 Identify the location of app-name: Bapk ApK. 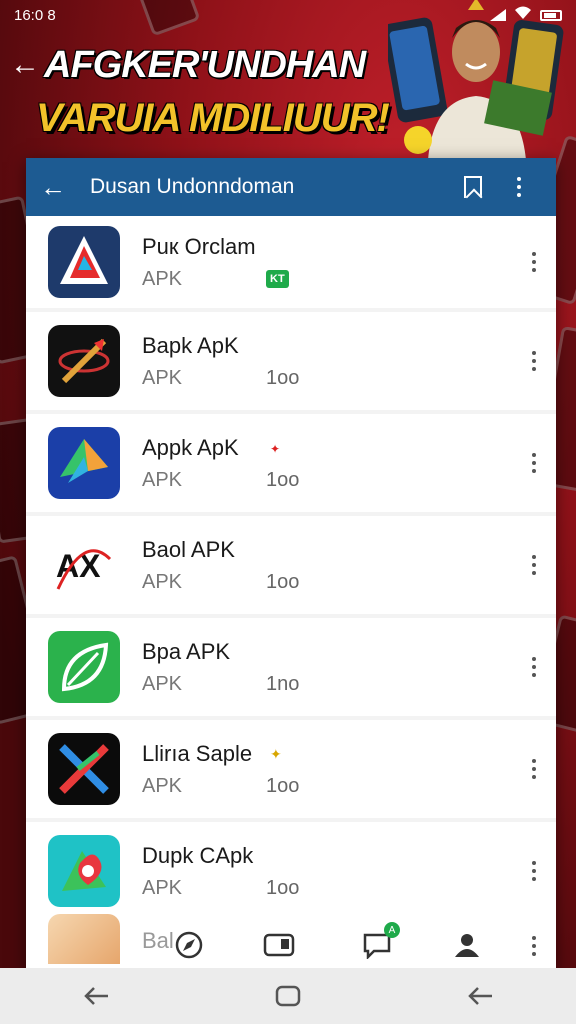
(190, 345).